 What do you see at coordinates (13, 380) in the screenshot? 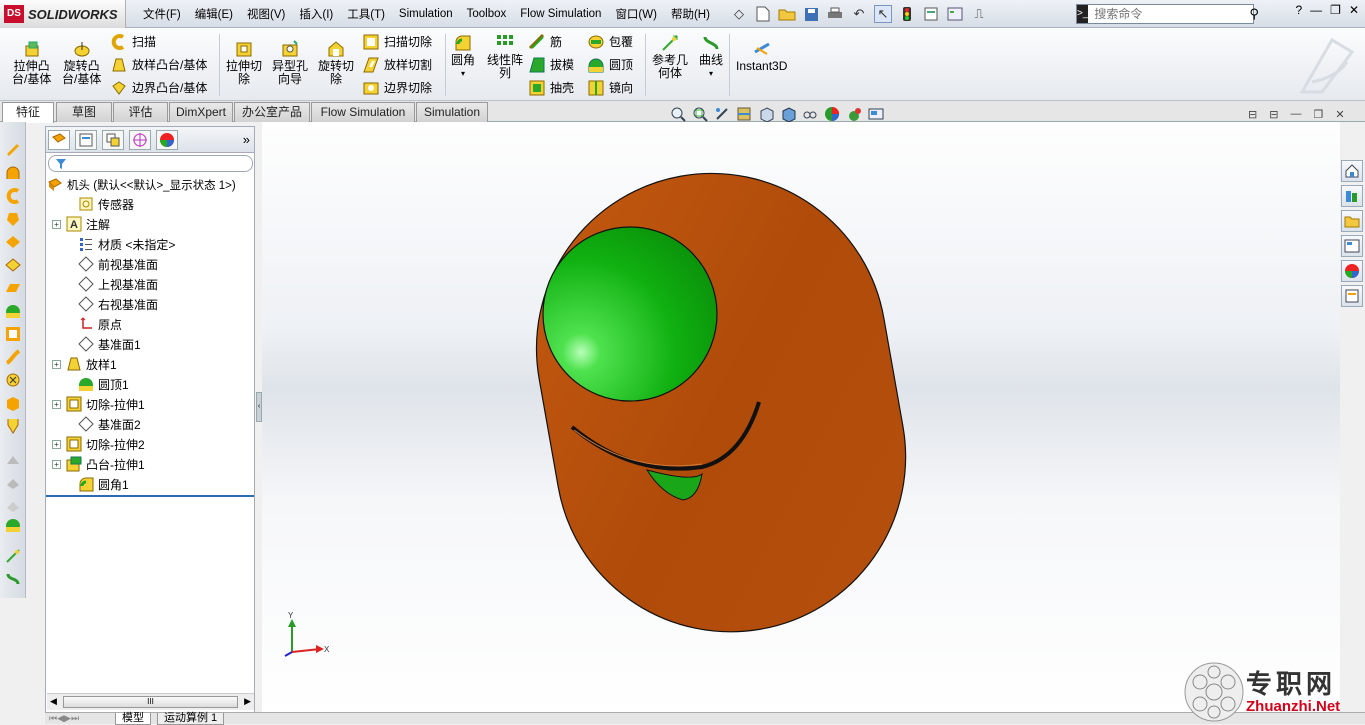
I see `delete-face-icon` at bounding box center [13, 380].